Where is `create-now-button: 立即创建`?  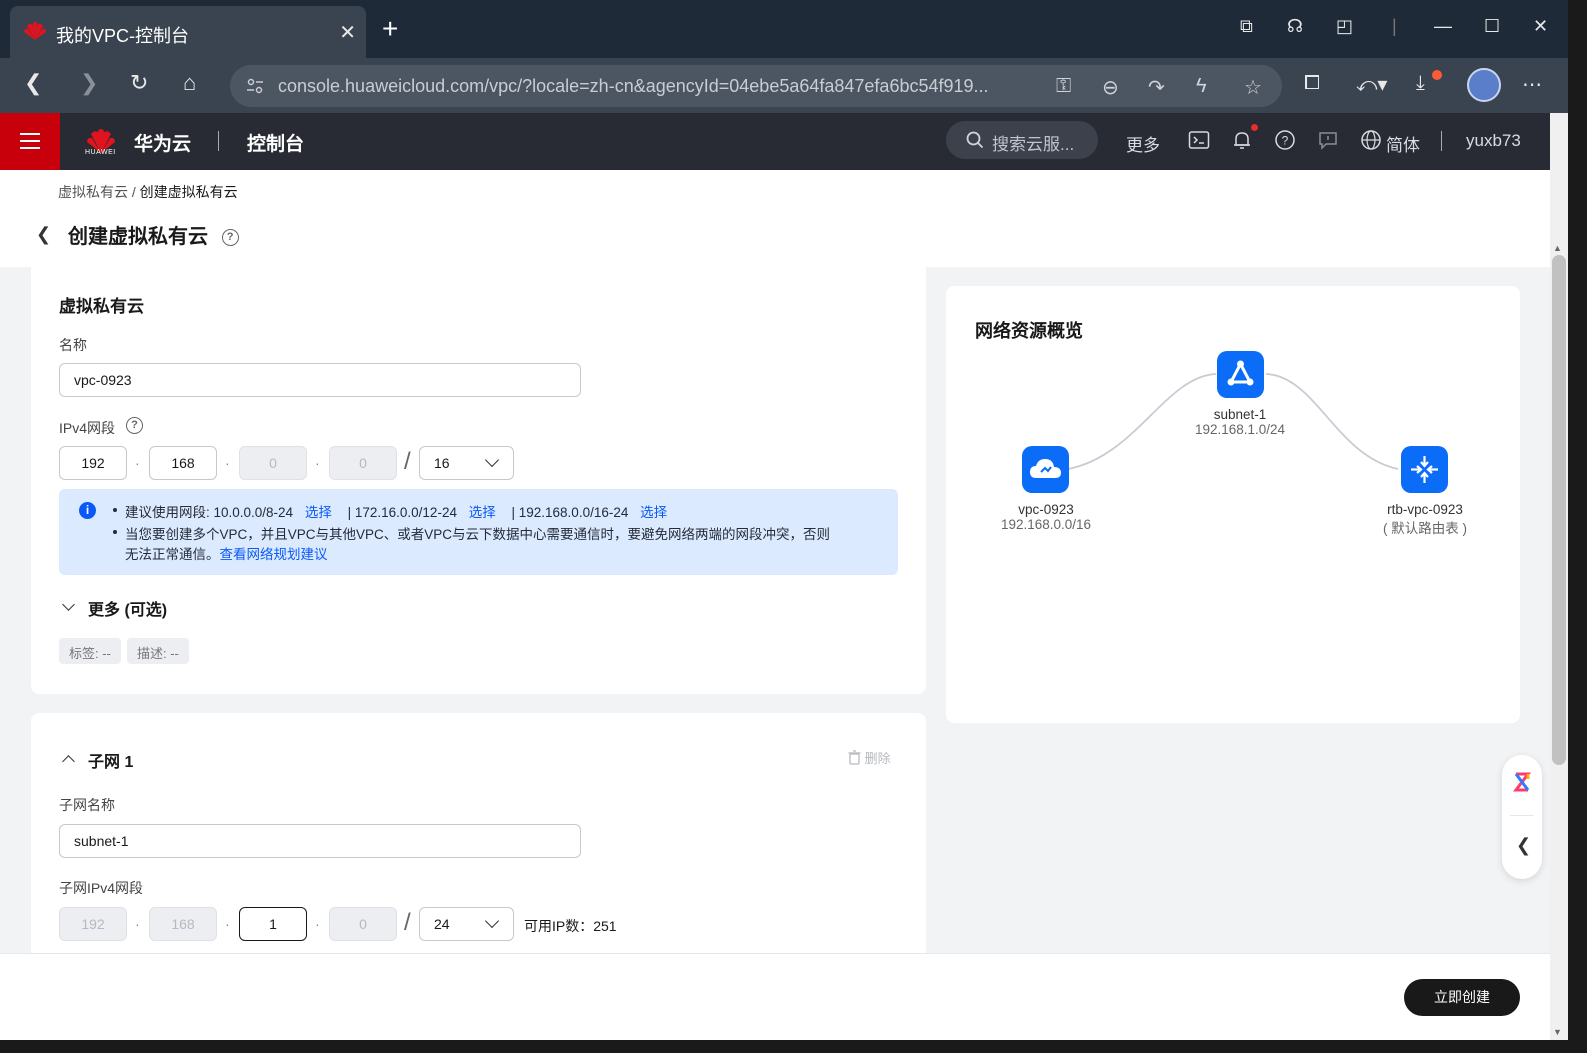
create-now-button: 立即创建 is located at coordinates (1462, 997).